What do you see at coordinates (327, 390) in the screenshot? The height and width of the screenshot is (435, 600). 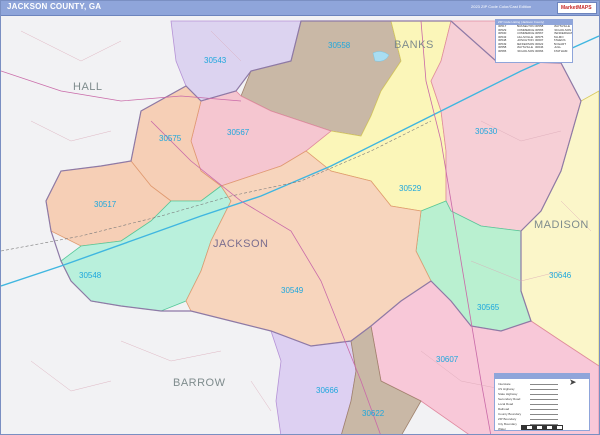 I see `zip-label-30666: 30666` at bounding box center [327, 390].